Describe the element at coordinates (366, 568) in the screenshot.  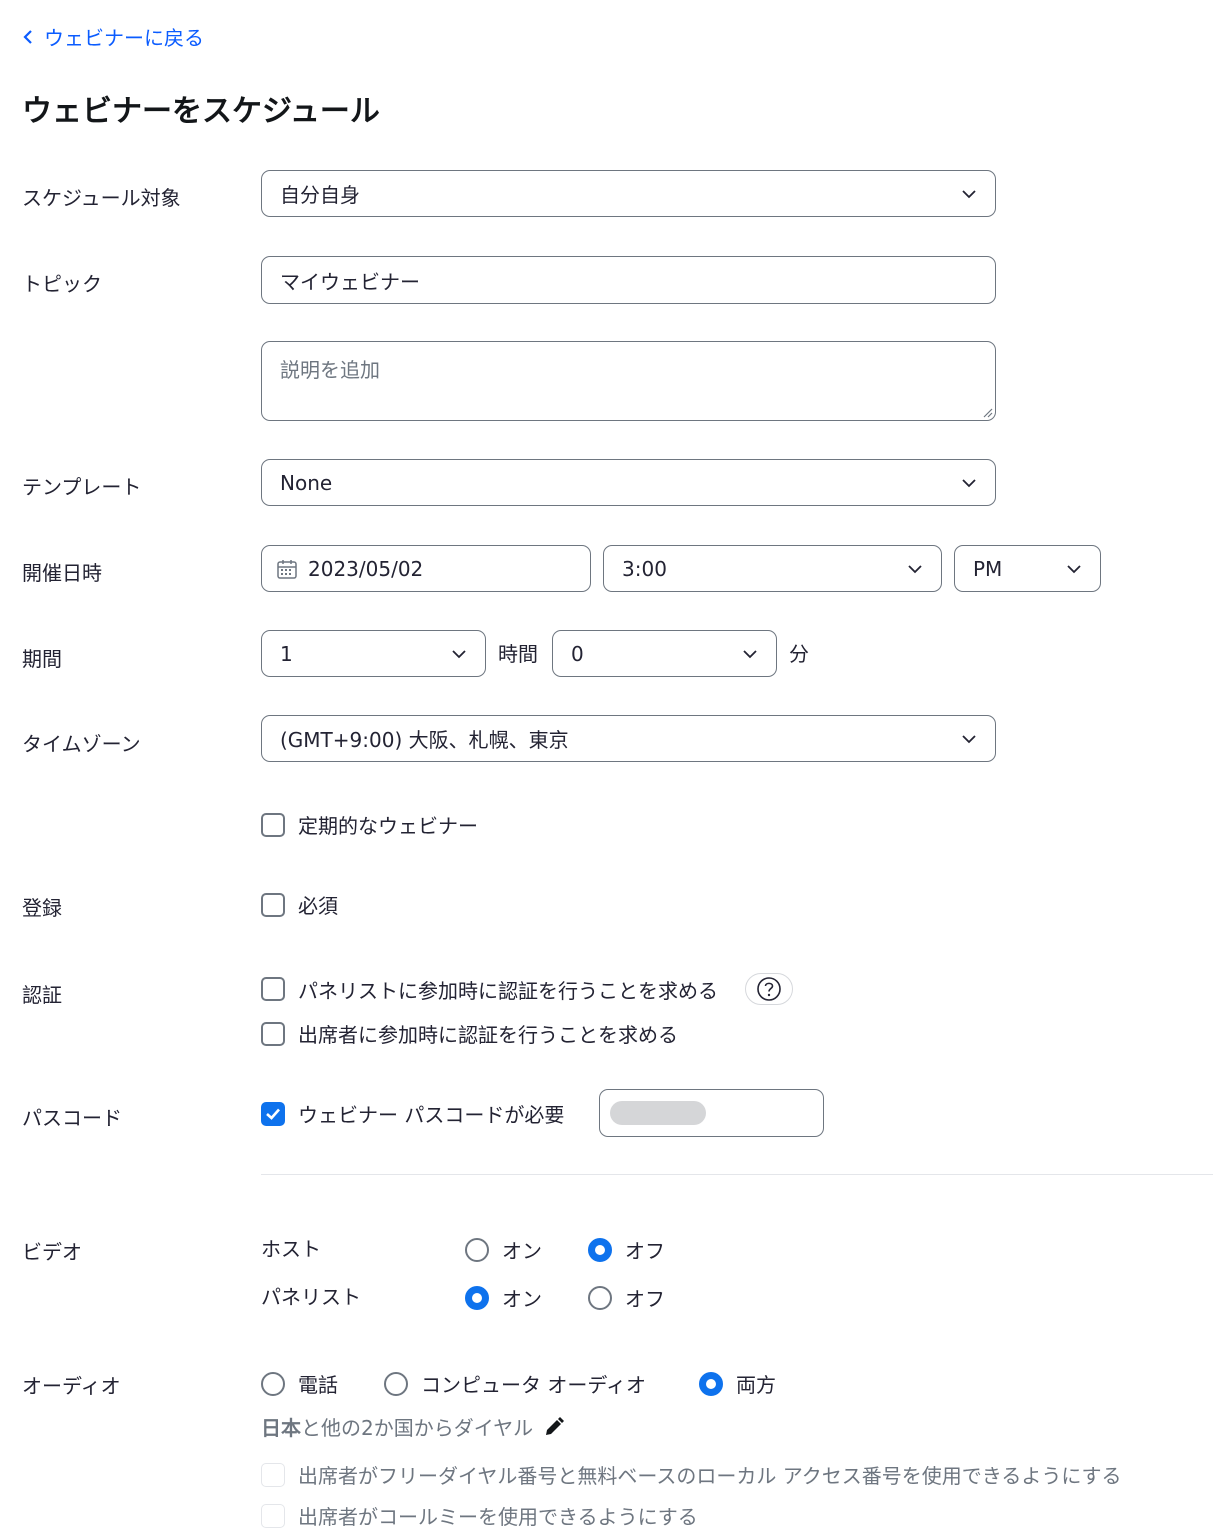
I see `date-value: 2023/05/02` at that location.